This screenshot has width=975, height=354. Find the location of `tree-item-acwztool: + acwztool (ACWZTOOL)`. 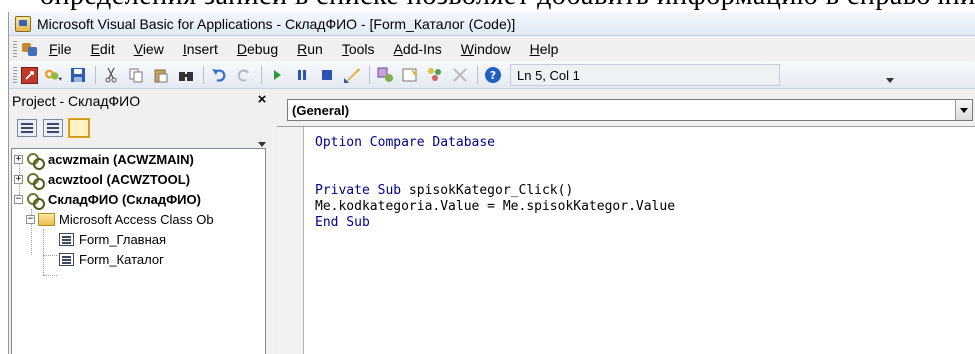

tree-item-acwztool: + acwztool (ACWZTOOL) is located at coordinates (102, 179).